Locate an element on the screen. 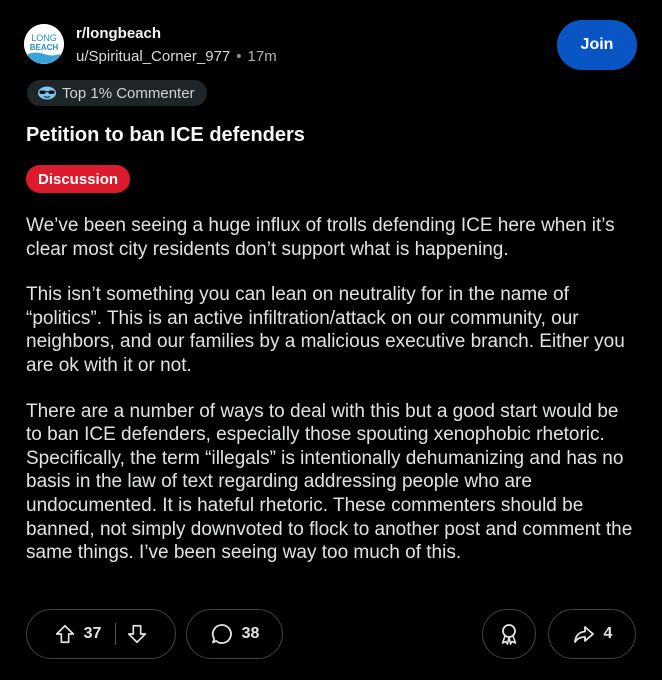  comment-count: 38 is located at coordinates (250, 633).